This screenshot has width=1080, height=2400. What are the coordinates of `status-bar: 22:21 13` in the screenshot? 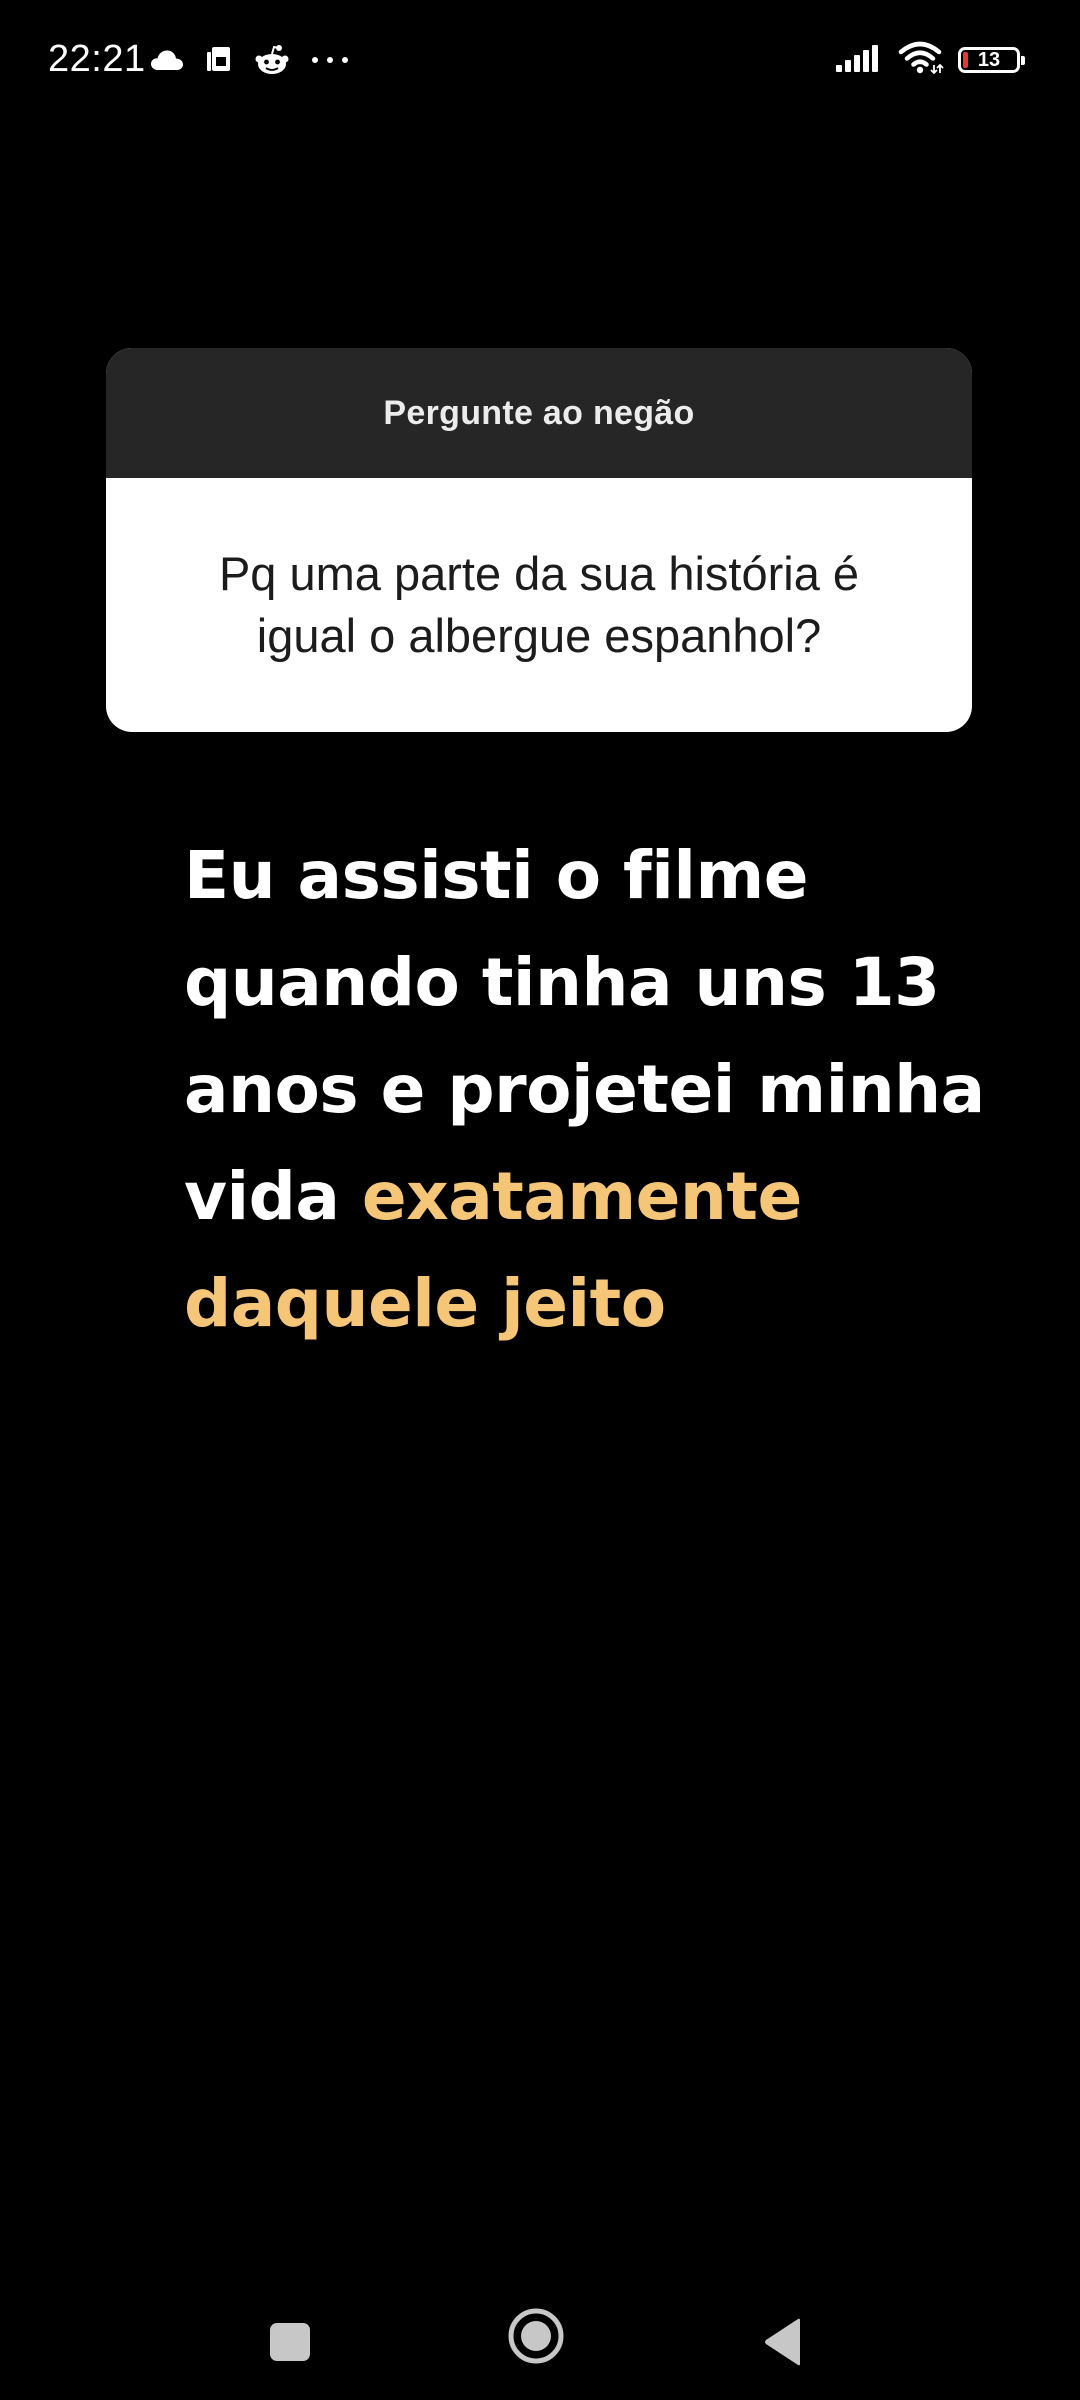 It's located at (540, 60).